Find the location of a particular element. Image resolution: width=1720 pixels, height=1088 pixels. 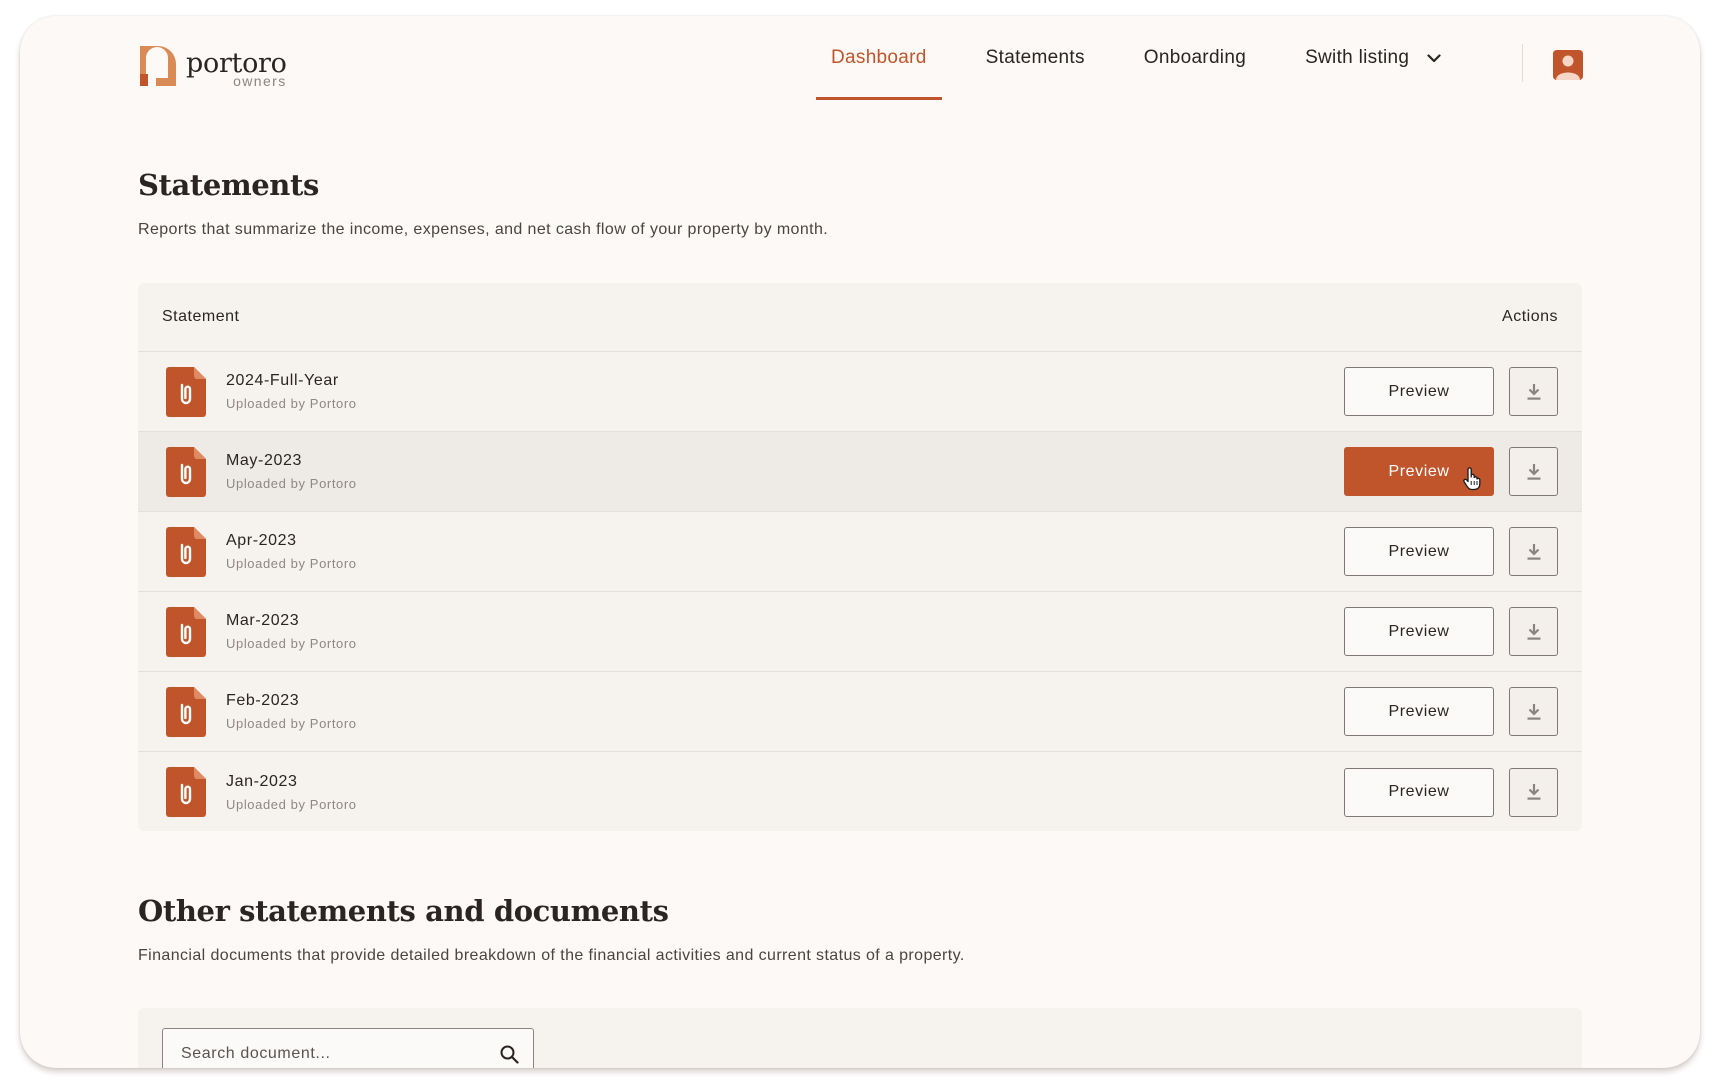

column-statement: Statement is located at coordinates (201, 316).